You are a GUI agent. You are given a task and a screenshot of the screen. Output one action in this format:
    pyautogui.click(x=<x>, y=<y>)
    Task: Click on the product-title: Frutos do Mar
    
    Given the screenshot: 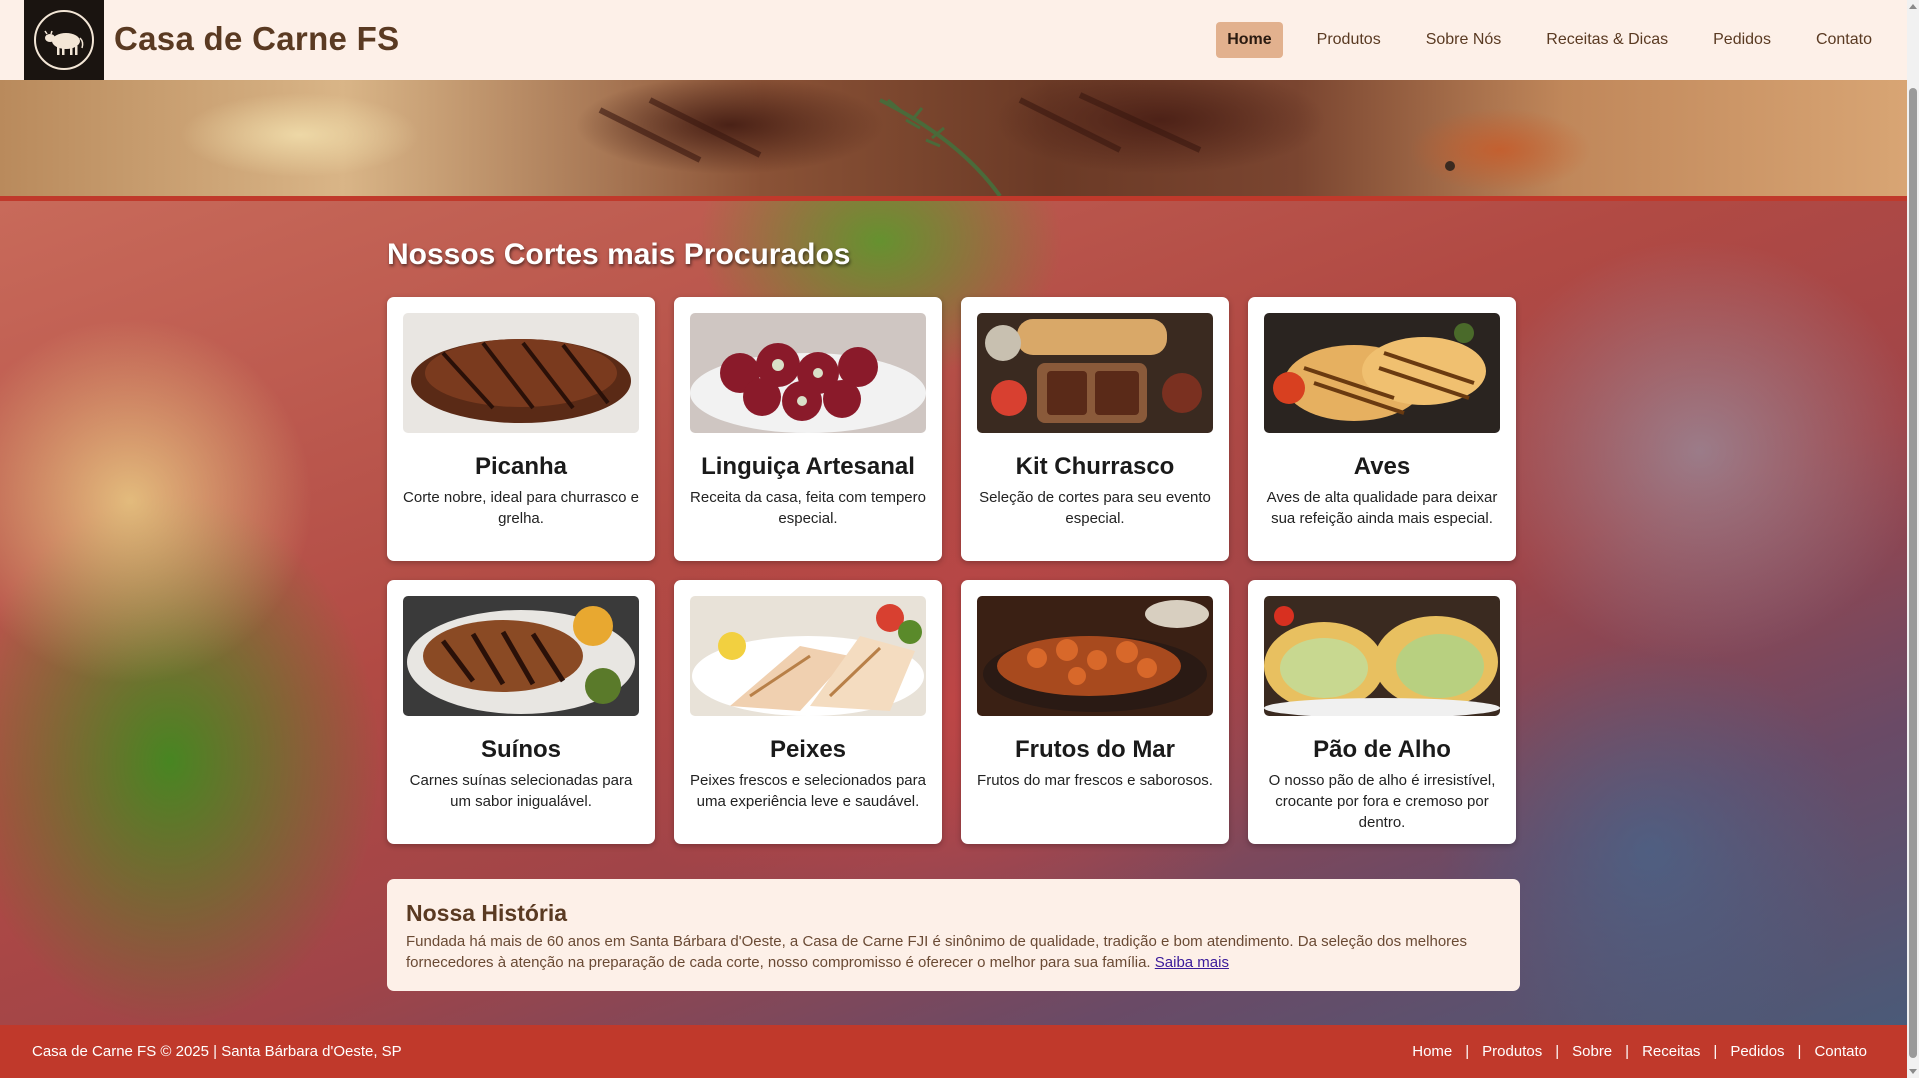 What is the action you would take?
    pyautogui.click(x=1095, y=749)
    